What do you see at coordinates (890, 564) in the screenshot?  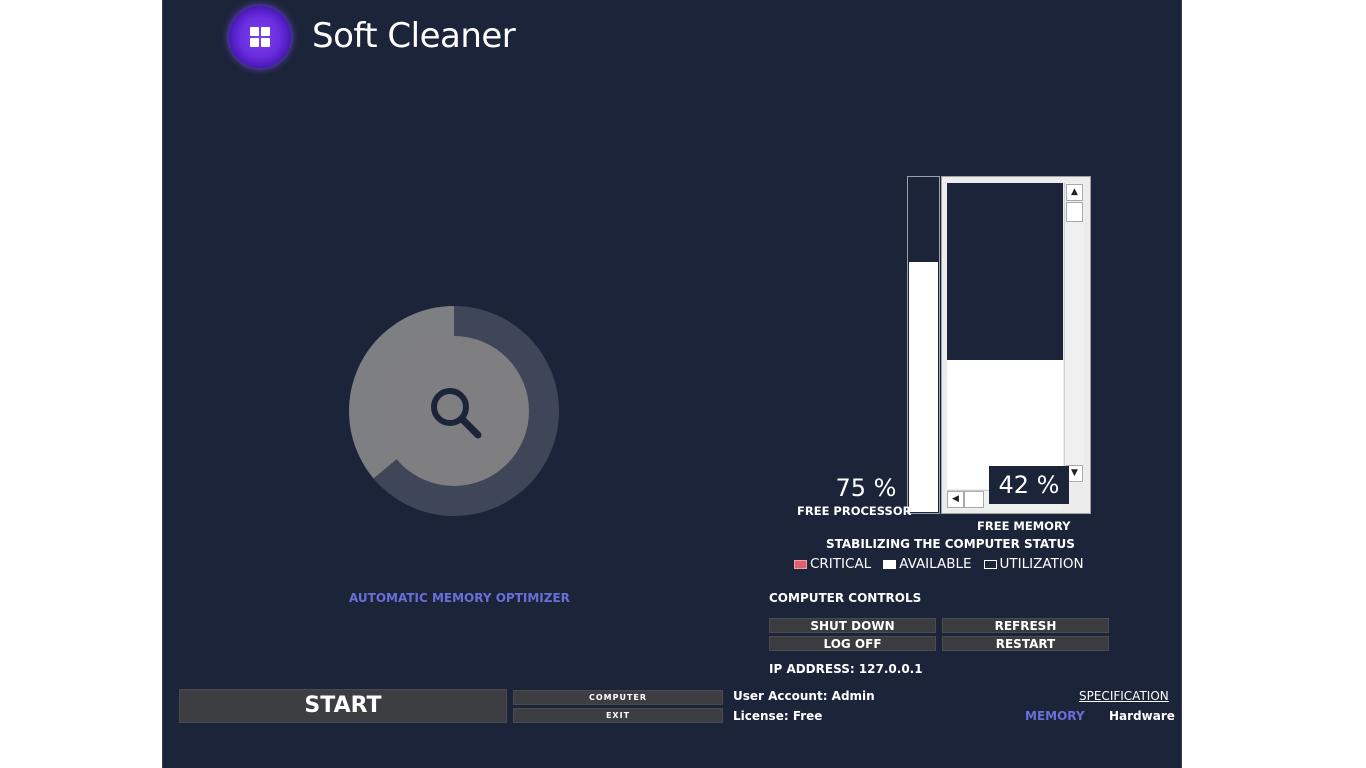 I see `legend-swatch-available` at bounding box center [890, 564].